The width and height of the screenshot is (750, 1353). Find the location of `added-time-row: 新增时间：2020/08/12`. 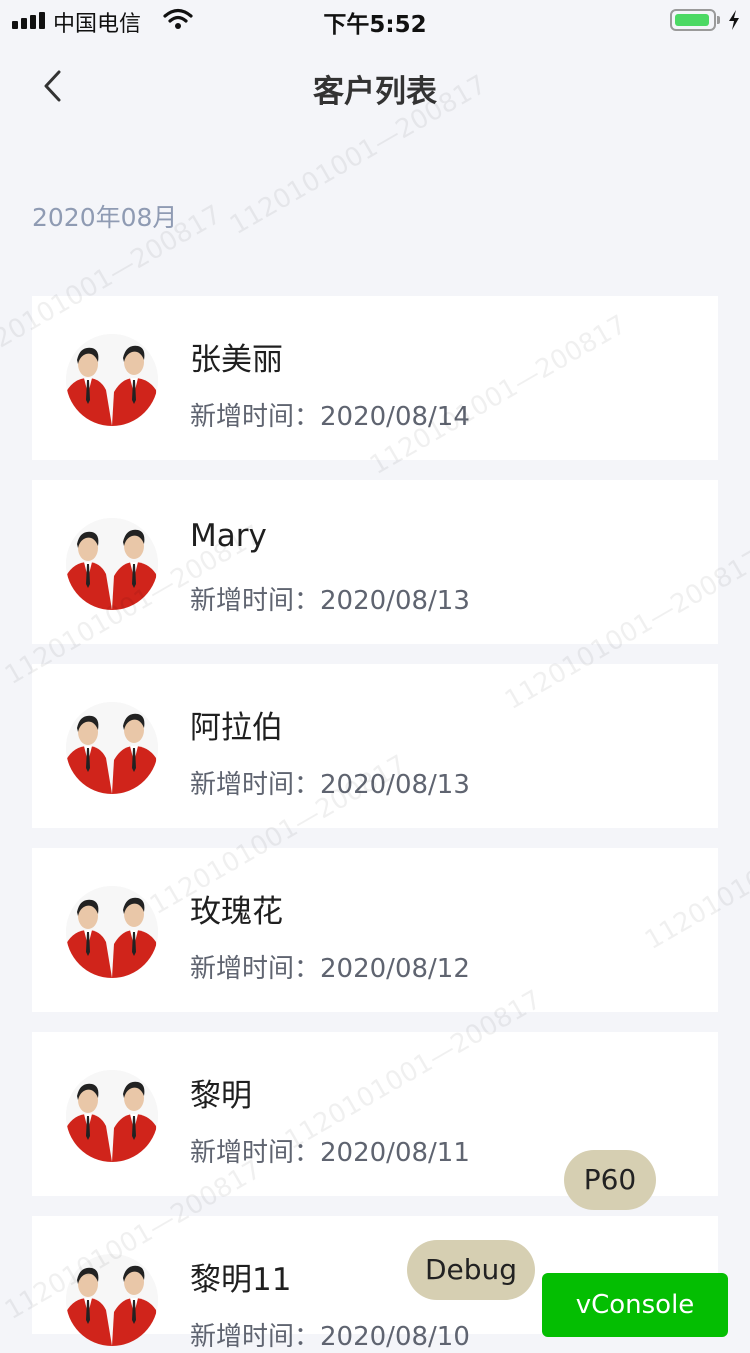

added-time-row: 新增时间：2020/08/12 is located at coordinates (330, 966).